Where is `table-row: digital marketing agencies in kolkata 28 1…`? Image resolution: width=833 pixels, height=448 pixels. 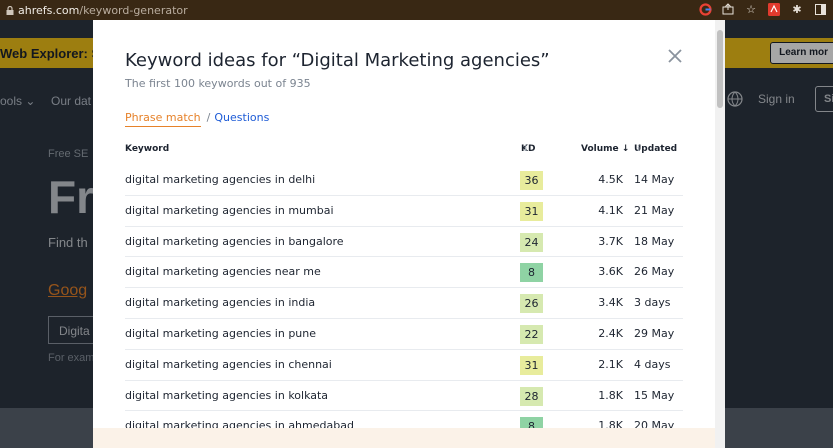
table-row: digital marketing agencies in kolkata 28 1… is located at coordinates (404, 396).